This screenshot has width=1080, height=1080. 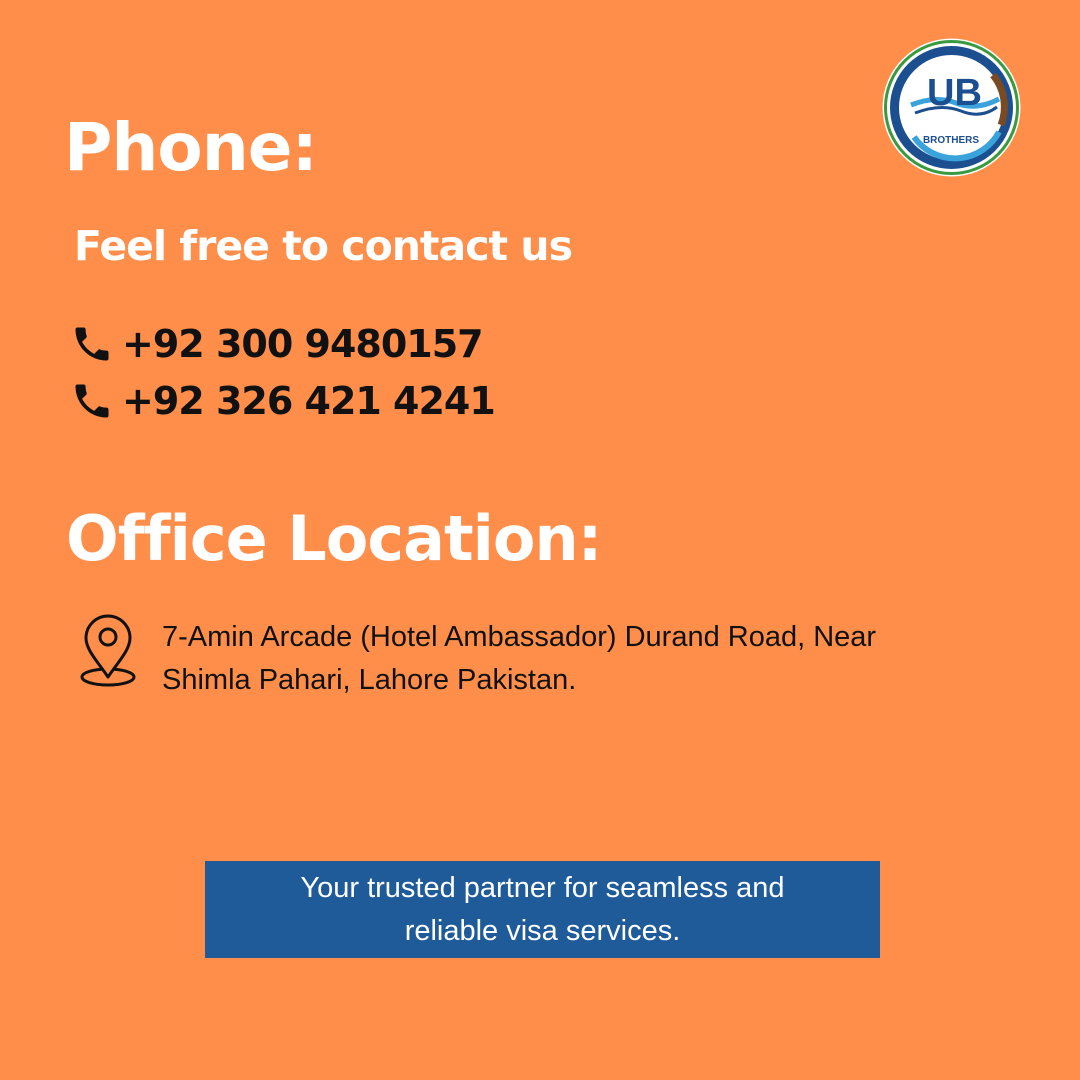 I want to click on phone-number: +92 326 421 4241, so click(x=309, y=401).